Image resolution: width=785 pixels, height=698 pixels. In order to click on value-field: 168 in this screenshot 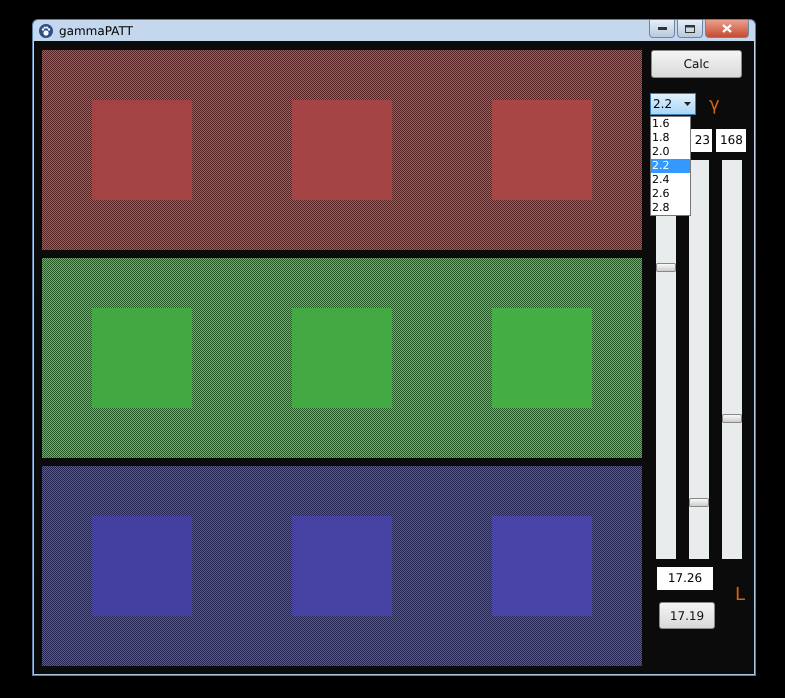, I will do `click(731, 140)`.